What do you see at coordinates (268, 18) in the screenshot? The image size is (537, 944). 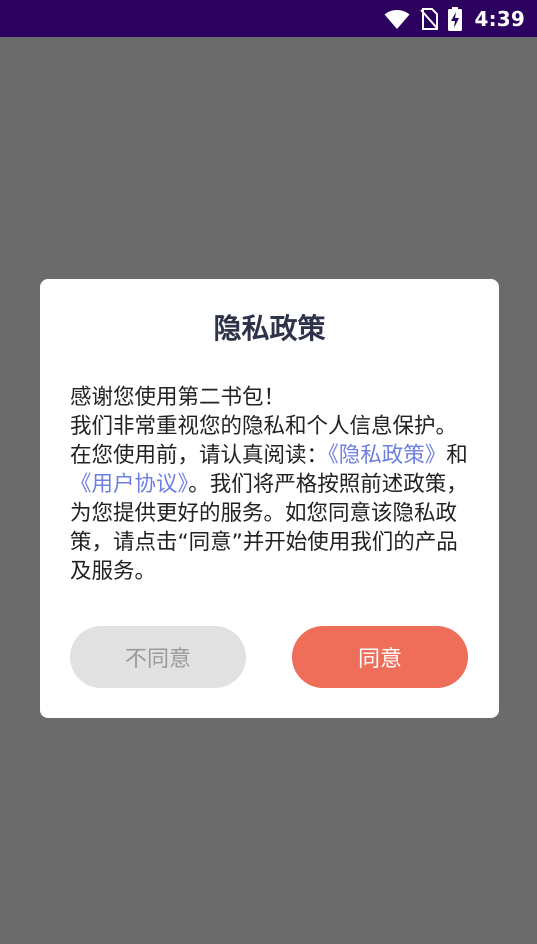 I see `status-bar: 4:39` at bounding box center [268, 18].